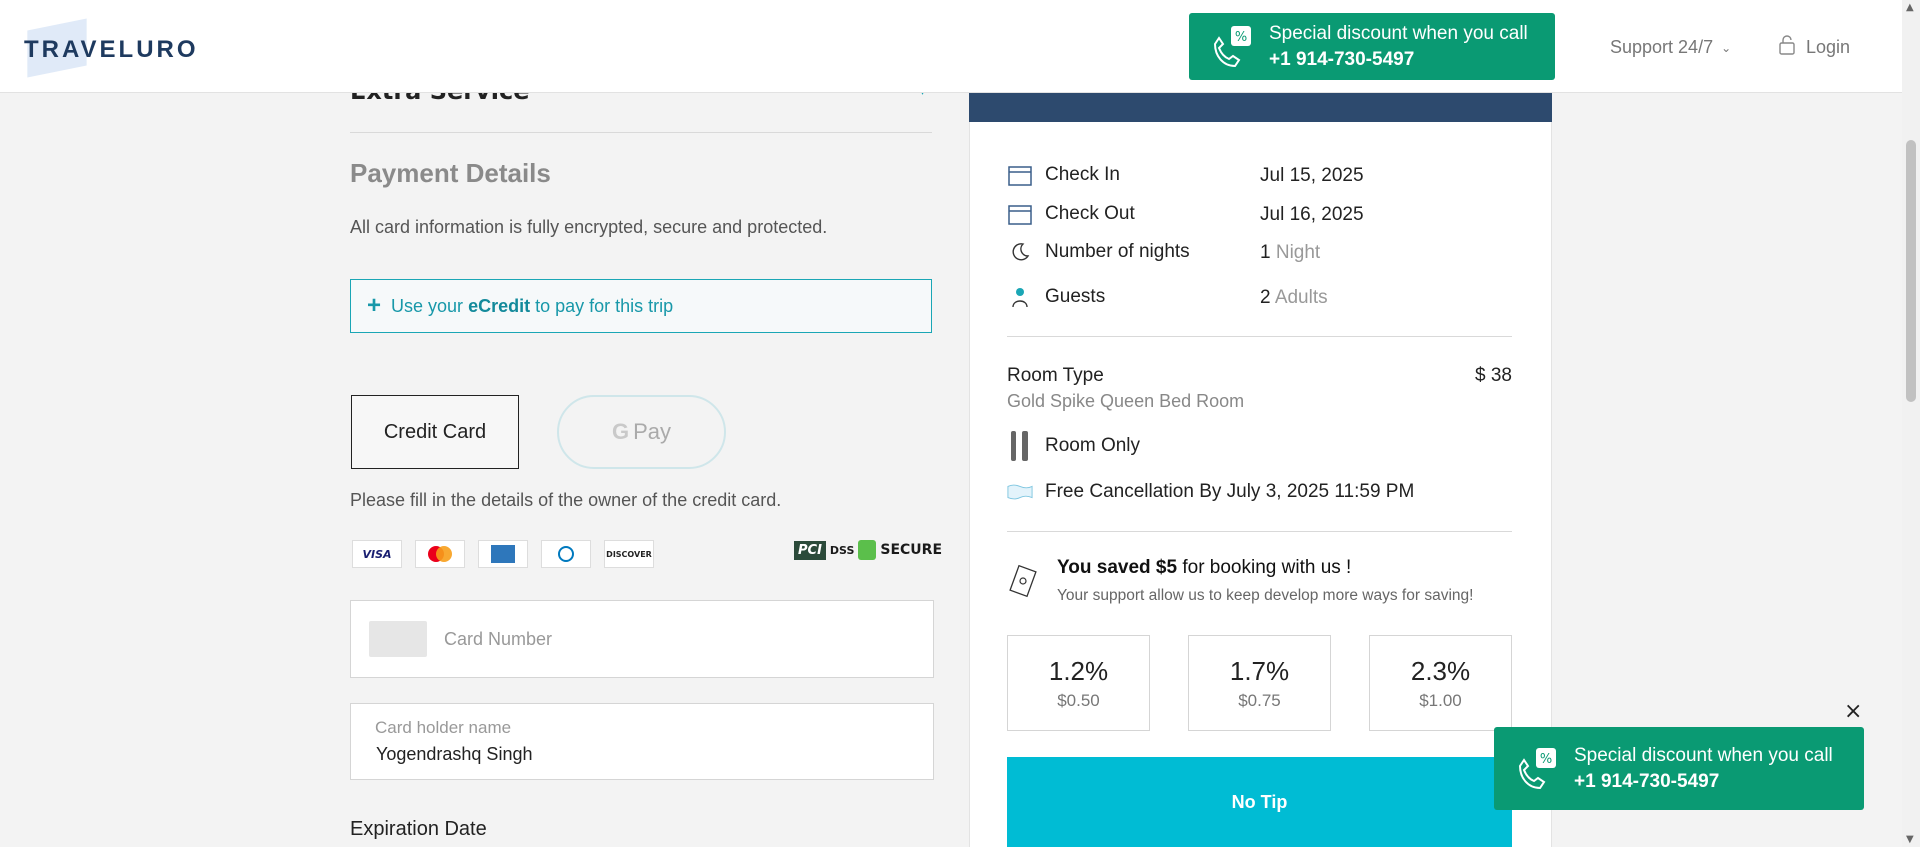  I want to click on nights-value: 1 Night, so click(1290, 253).